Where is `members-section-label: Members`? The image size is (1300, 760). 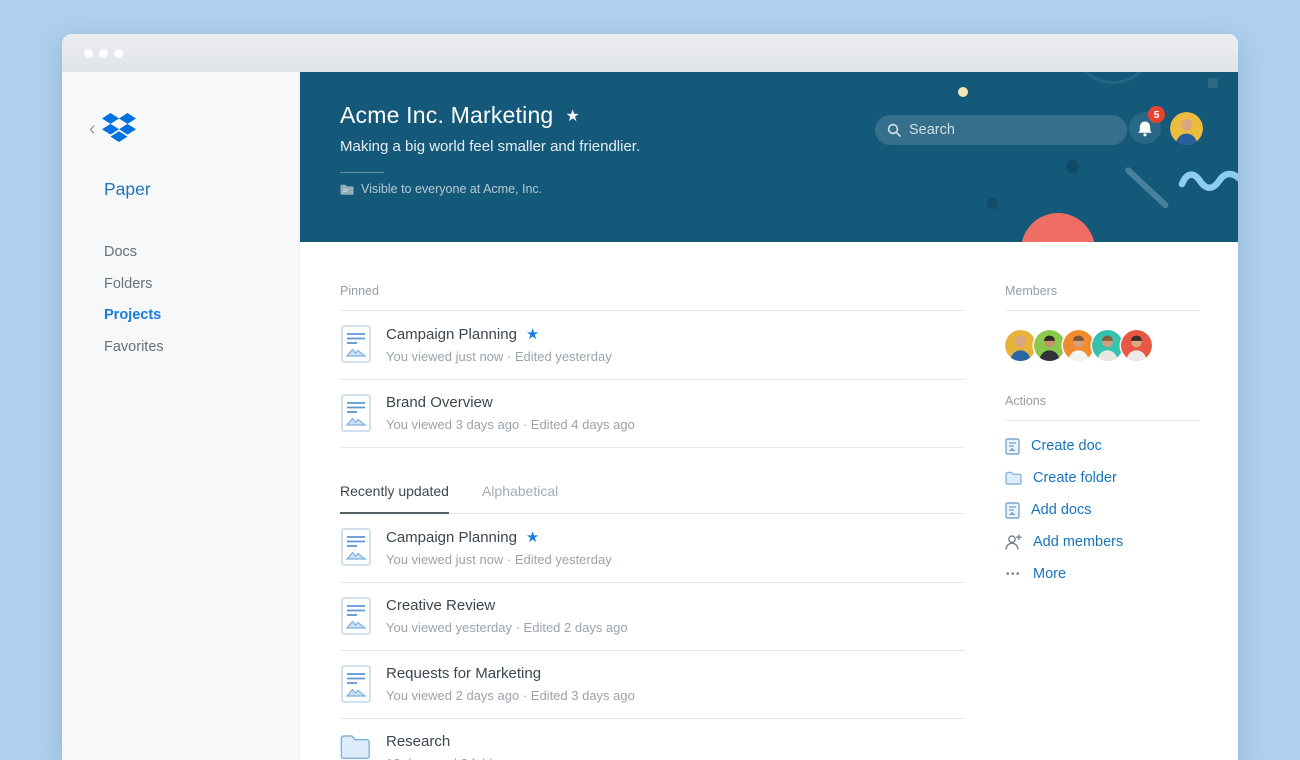
members-section-label: Members is located at coordinates (1102, 297).